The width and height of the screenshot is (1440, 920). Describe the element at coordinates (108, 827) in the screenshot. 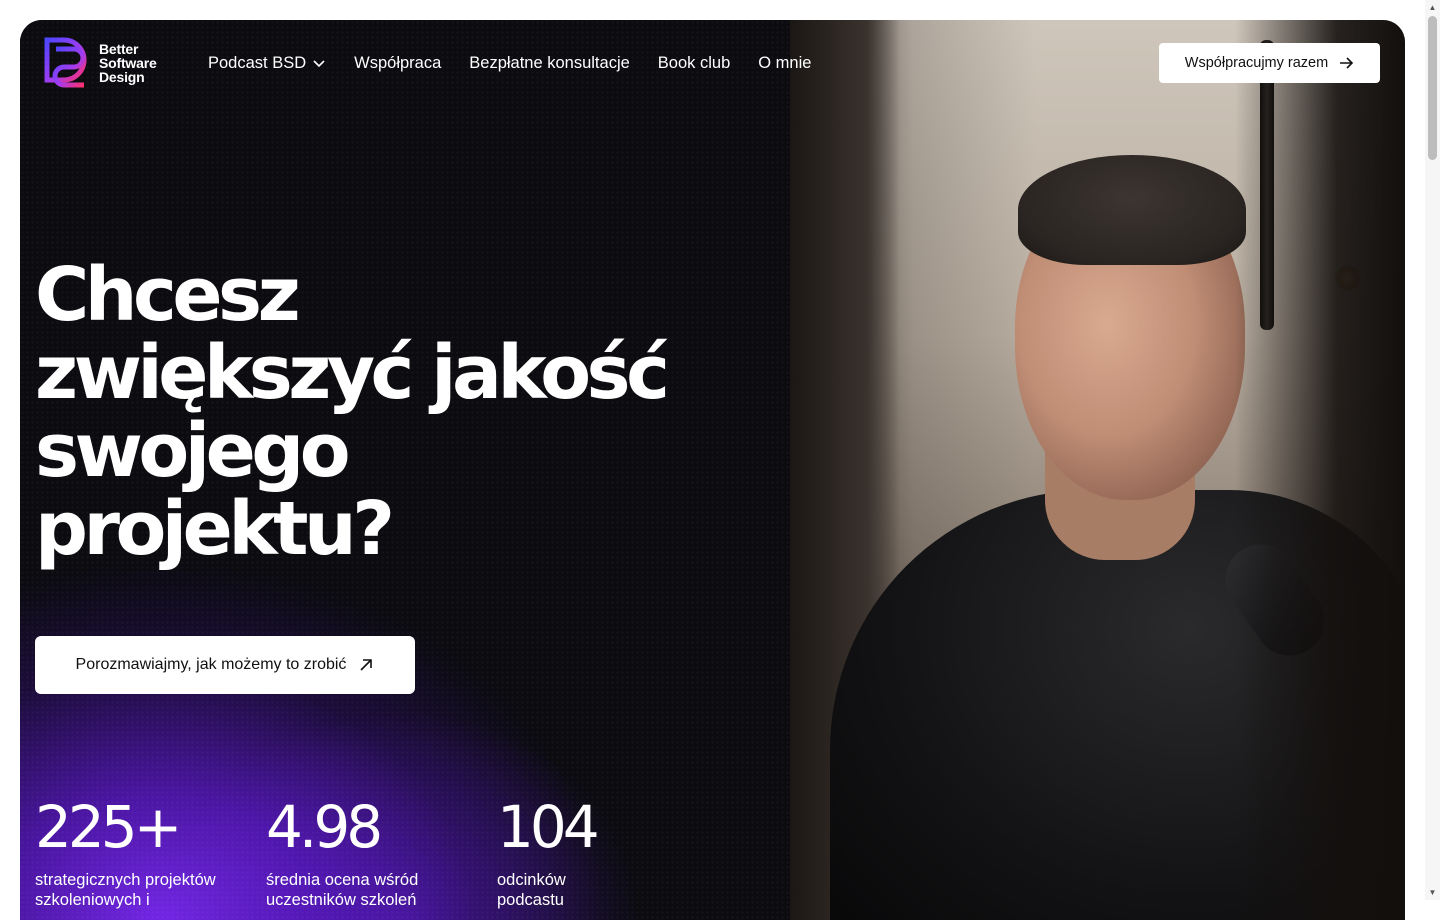

I see `stat-projects-value: 225+` at that location.